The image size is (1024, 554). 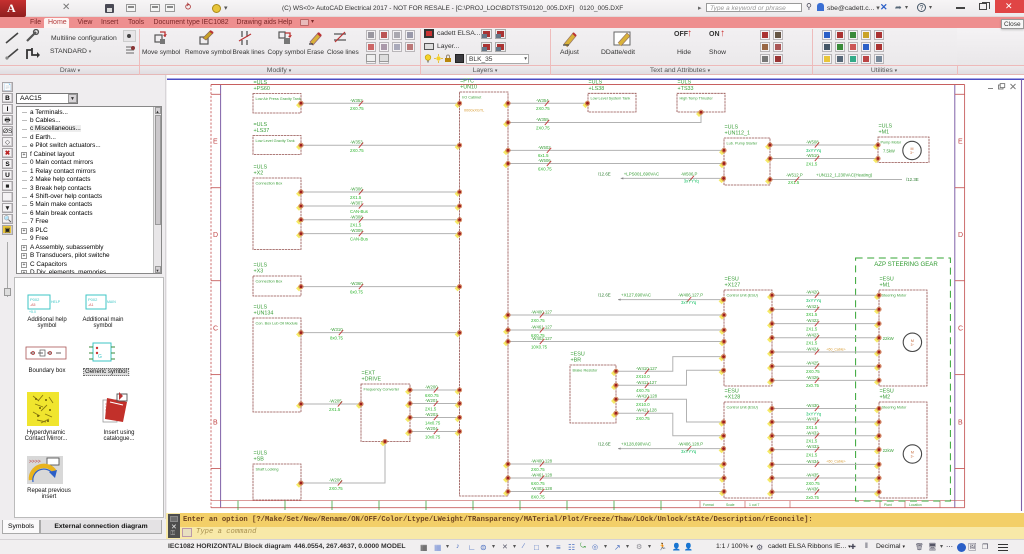 I want to click on svg-text: +DRIVE, so click(x=372, y=380).